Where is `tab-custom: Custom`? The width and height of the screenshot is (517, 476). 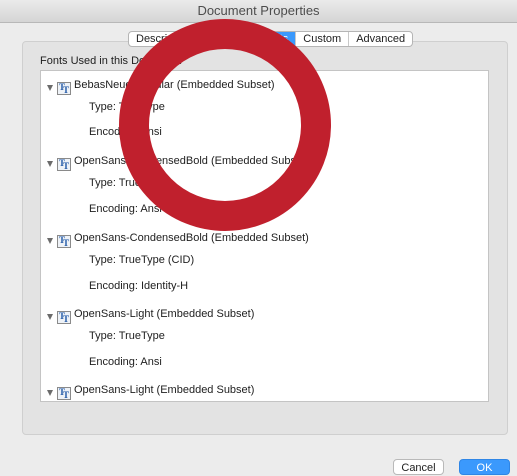
tab-custom: Custom is located at coordinates (321, 39).